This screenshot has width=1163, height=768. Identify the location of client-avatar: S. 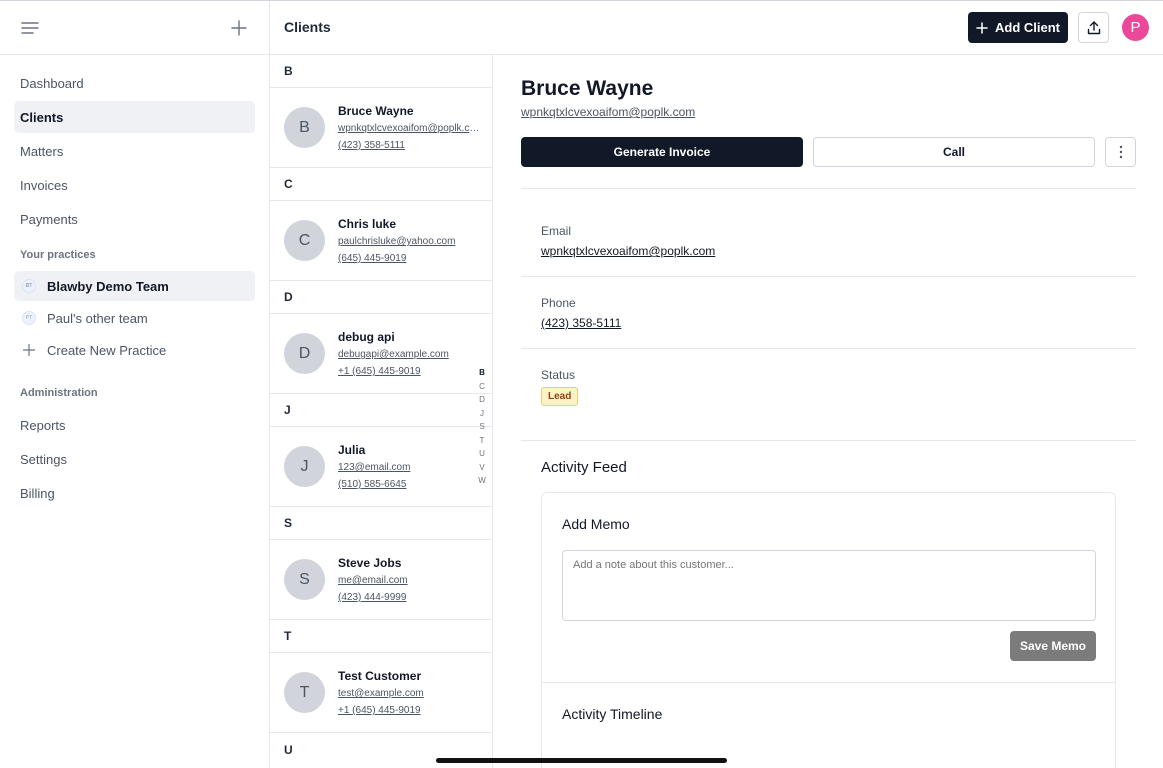
(304, 579).